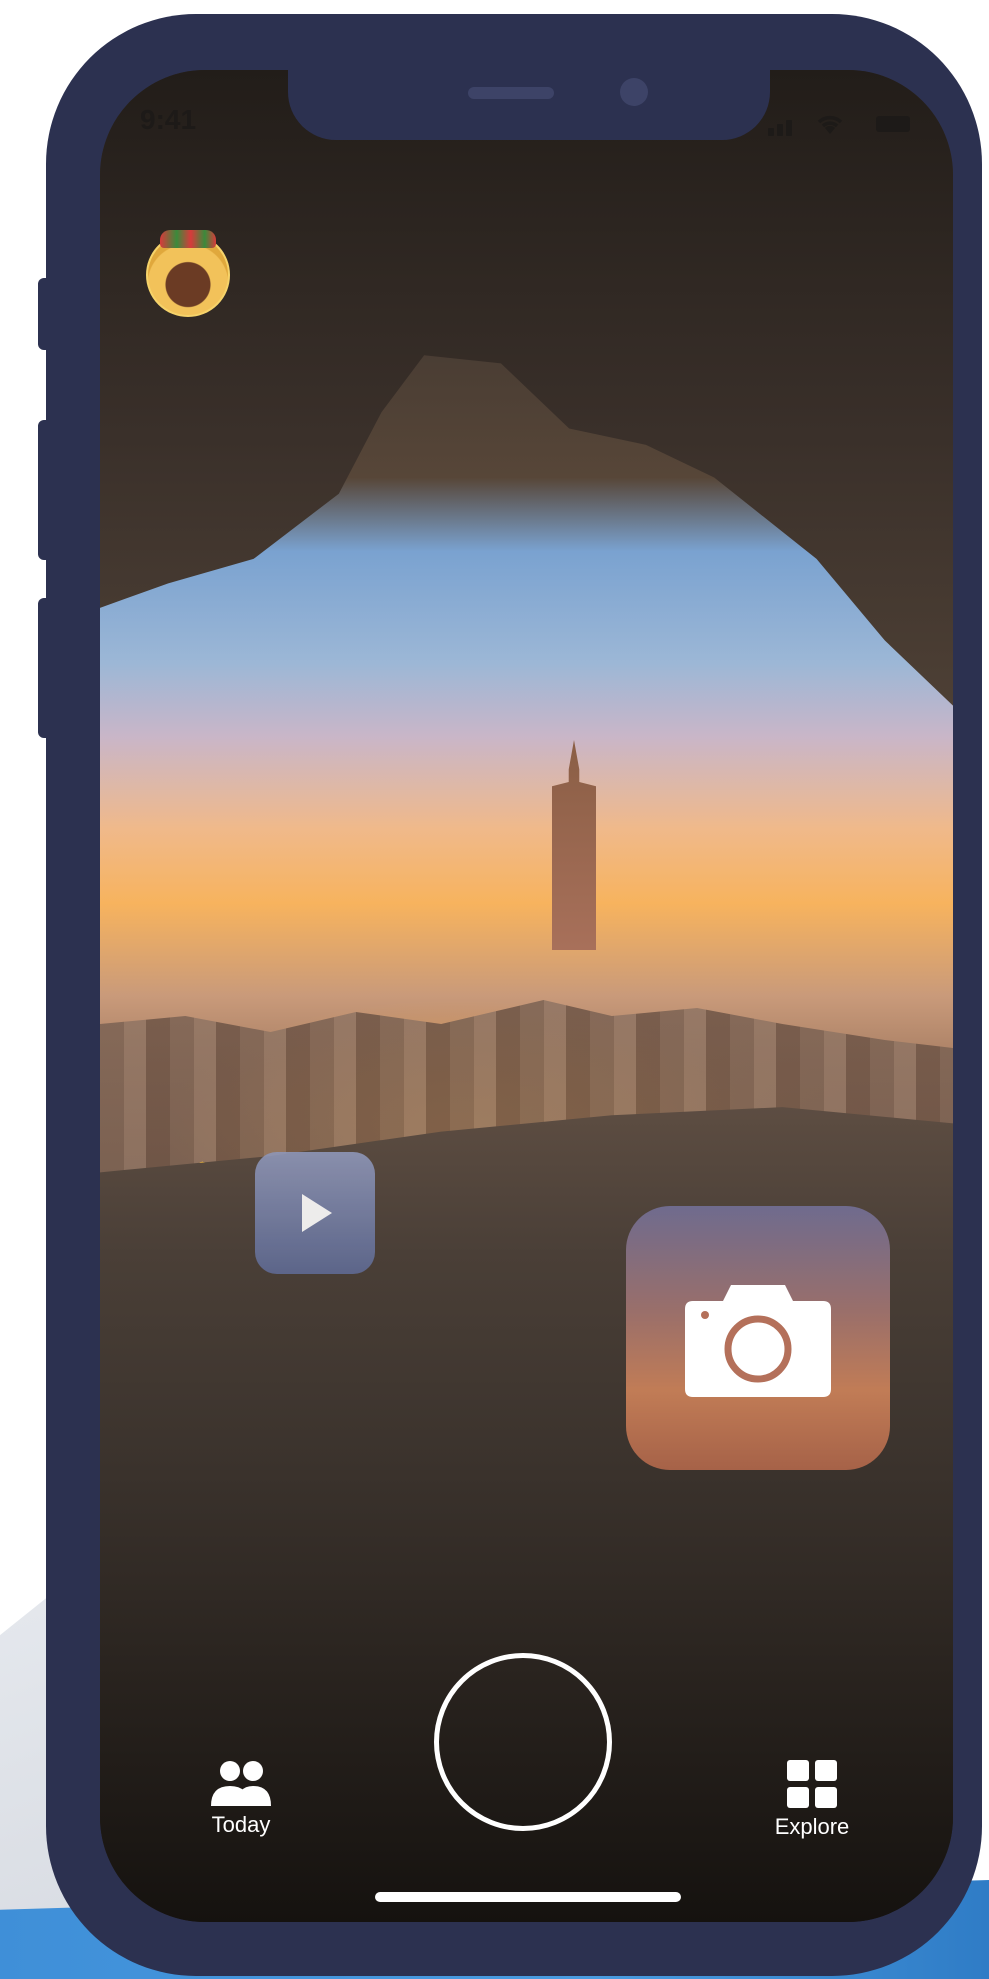  What do you see at coordinates (528, 1897) in the screenshot?
I see `home-indicator` at bounding box center [528, 1897].